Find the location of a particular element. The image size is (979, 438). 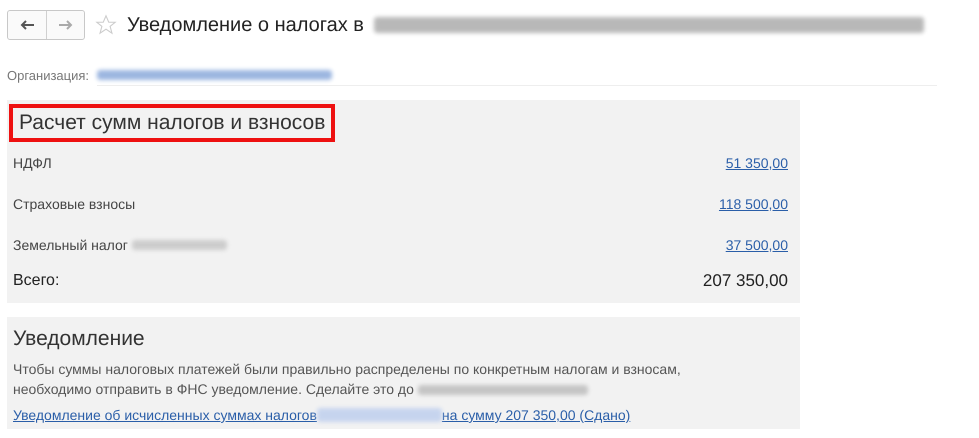

organization-label: Организация: is located at coordinates (48, 75).